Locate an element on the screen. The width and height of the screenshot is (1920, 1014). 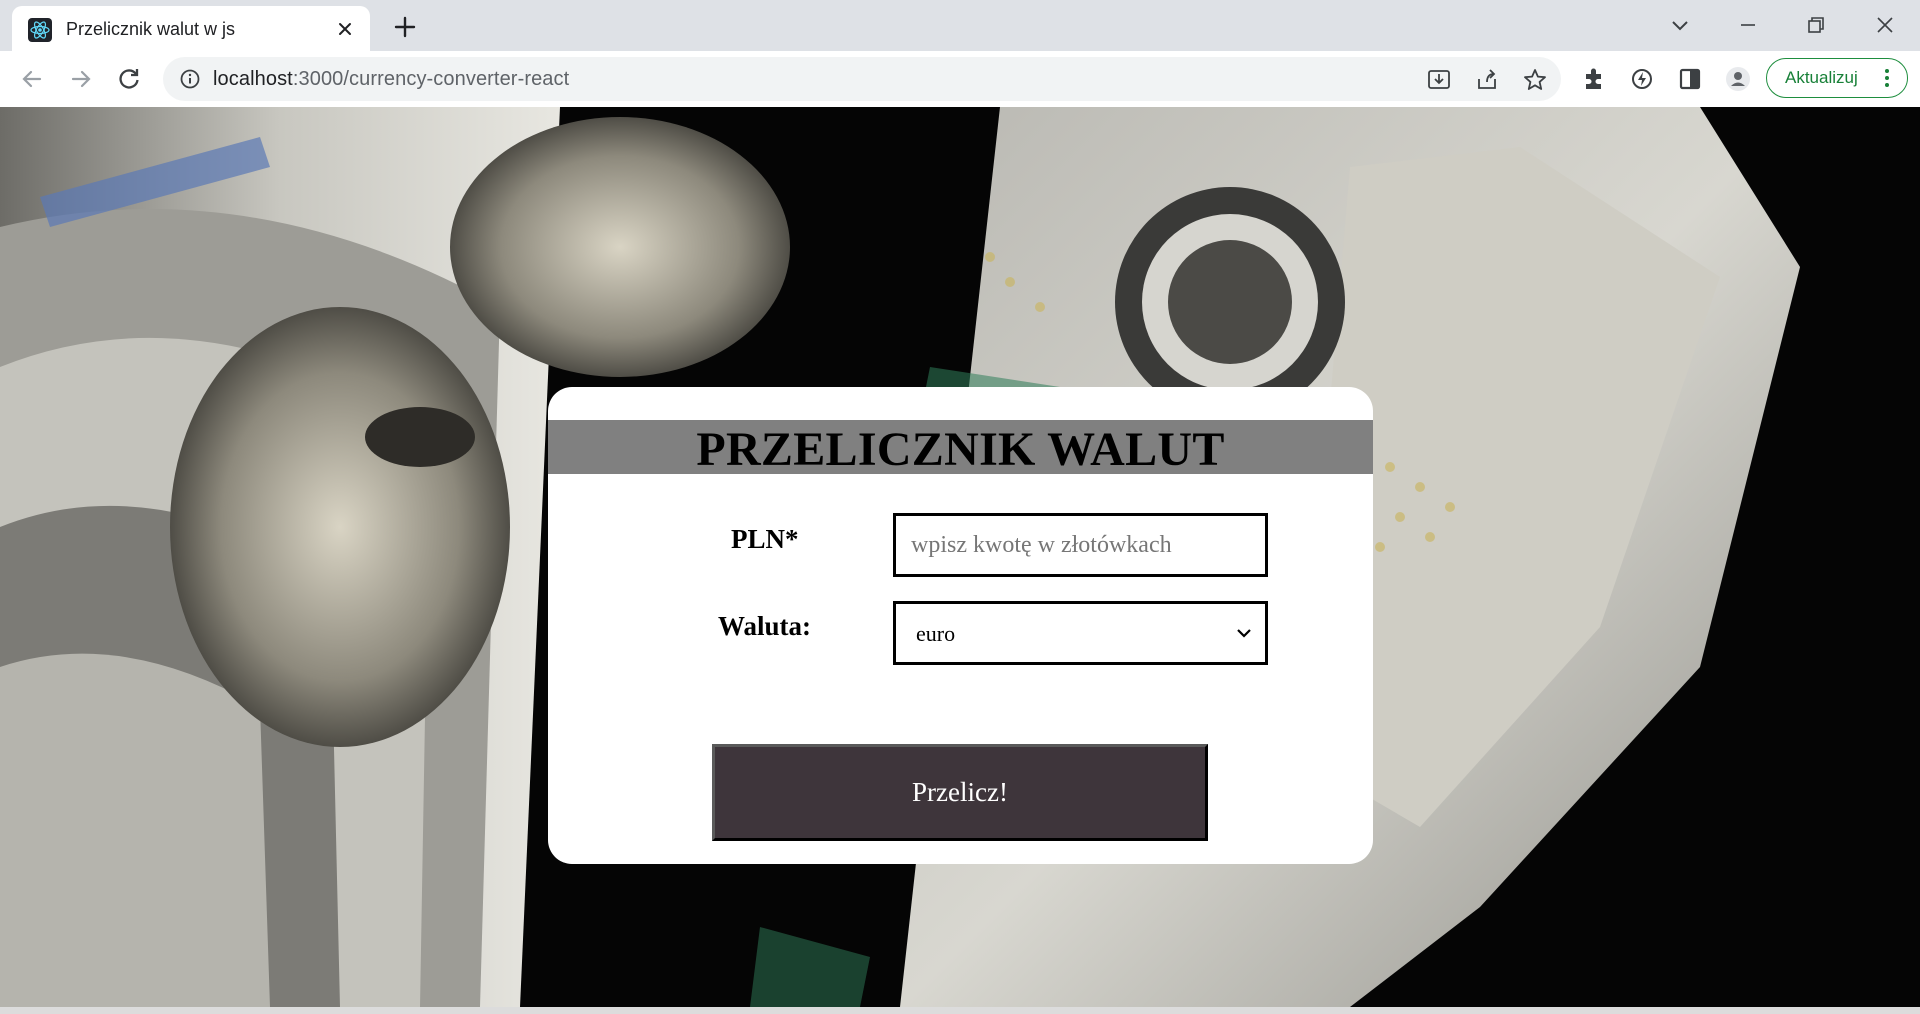
close-window-icon is located at coordinates (1885, 25).